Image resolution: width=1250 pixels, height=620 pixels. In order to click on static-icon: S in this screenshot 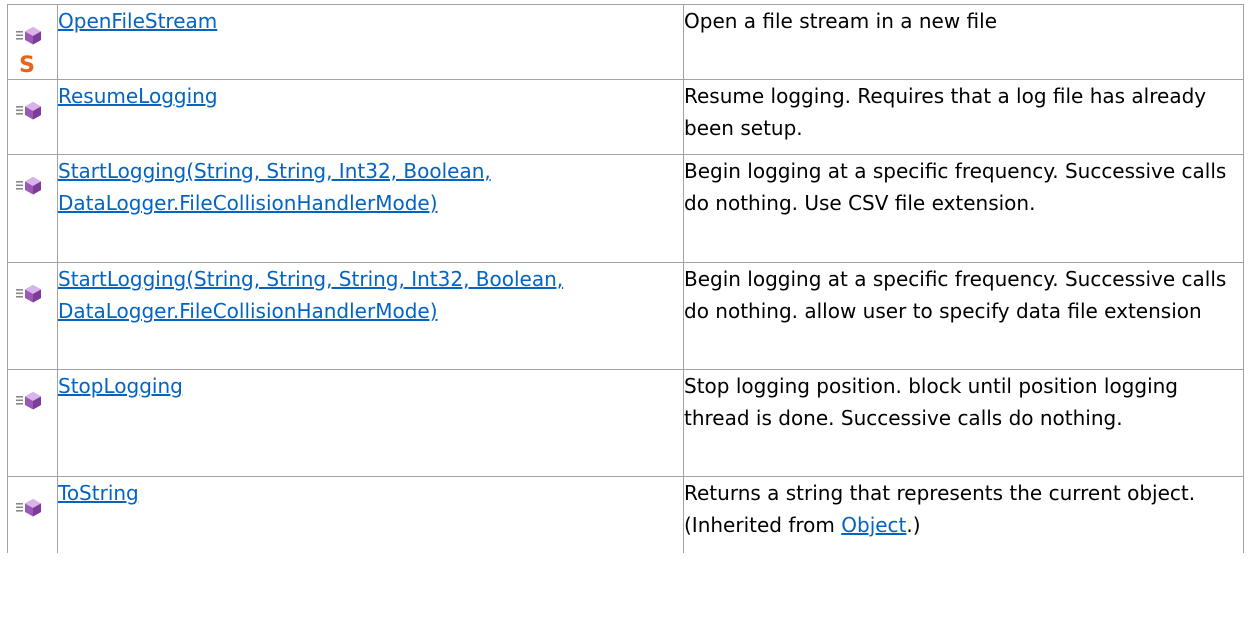, I will do `click(27, 64)`.